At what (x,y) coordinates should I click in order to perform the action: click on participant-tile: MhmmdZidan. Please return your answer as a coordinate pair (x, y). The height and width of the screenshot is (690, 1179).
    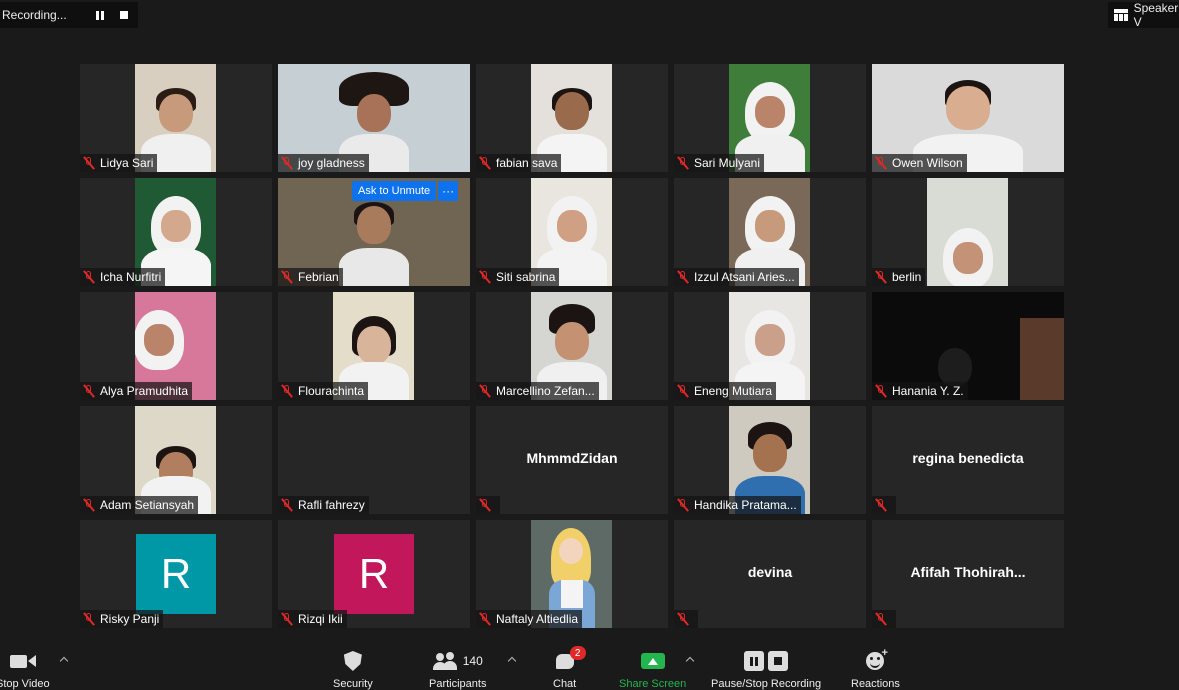
    Looking at the image, I should click on (572, 460).